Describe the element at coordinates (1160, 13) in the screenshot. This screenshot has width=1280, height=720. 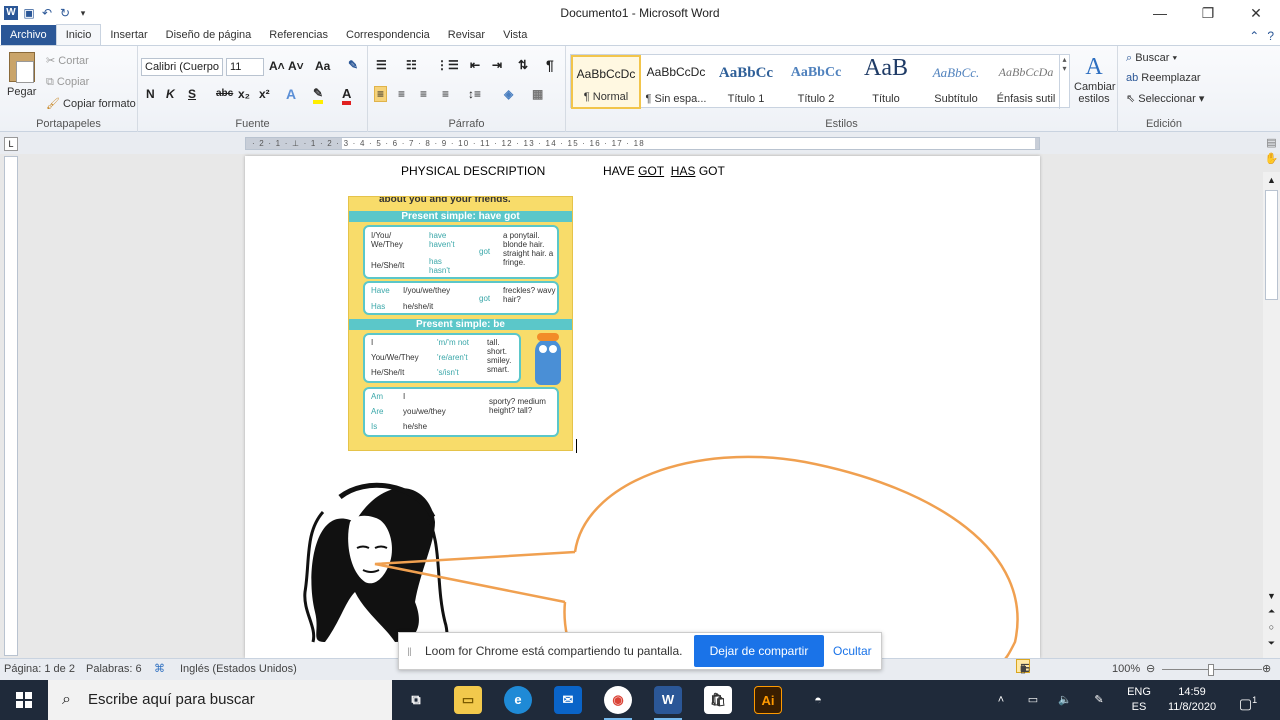
I see `minimize-button: —` at that location.